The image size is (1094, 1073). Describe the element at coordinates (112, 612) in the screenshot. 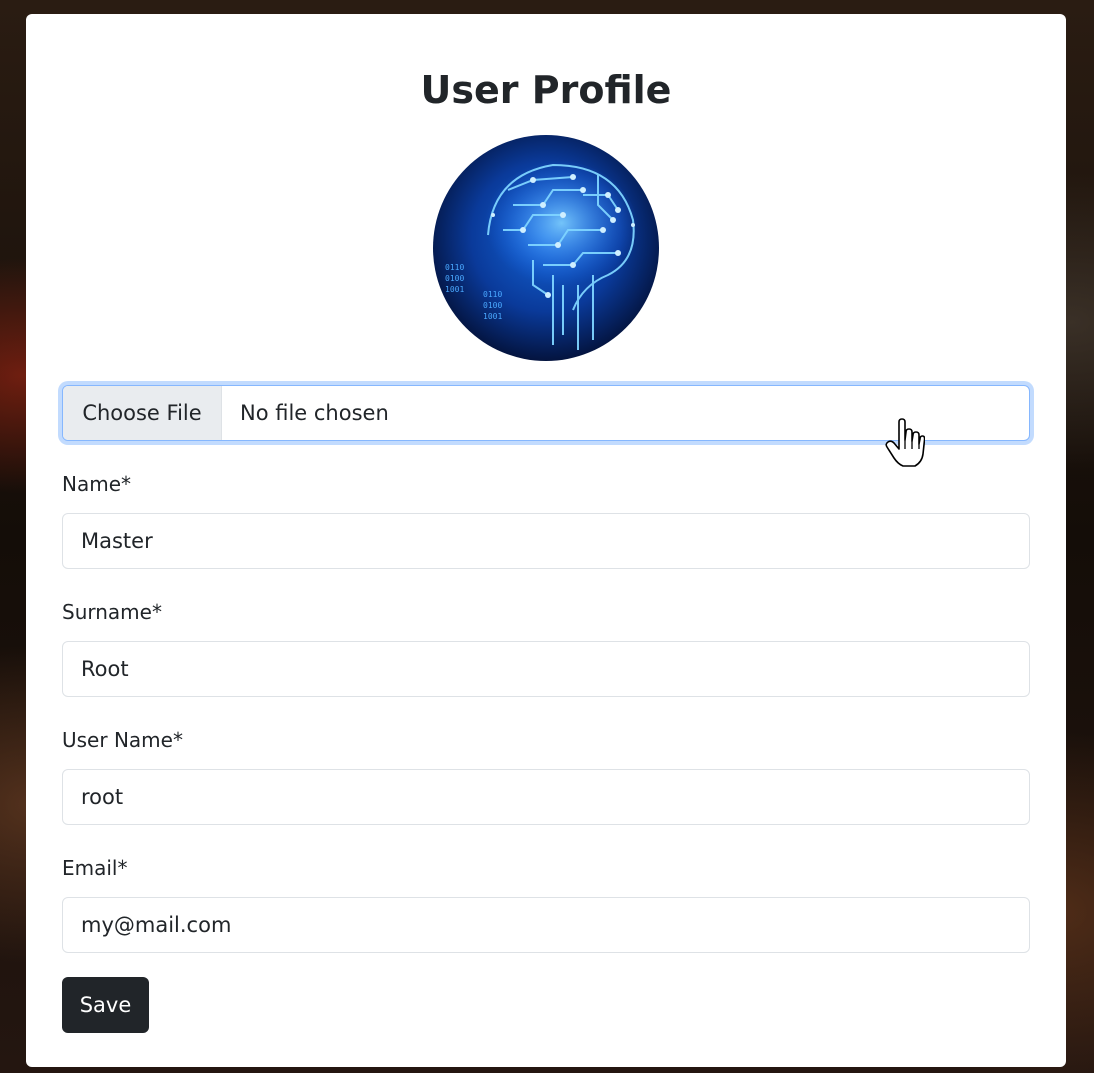

I see `surname-label: Surname*` at that location.